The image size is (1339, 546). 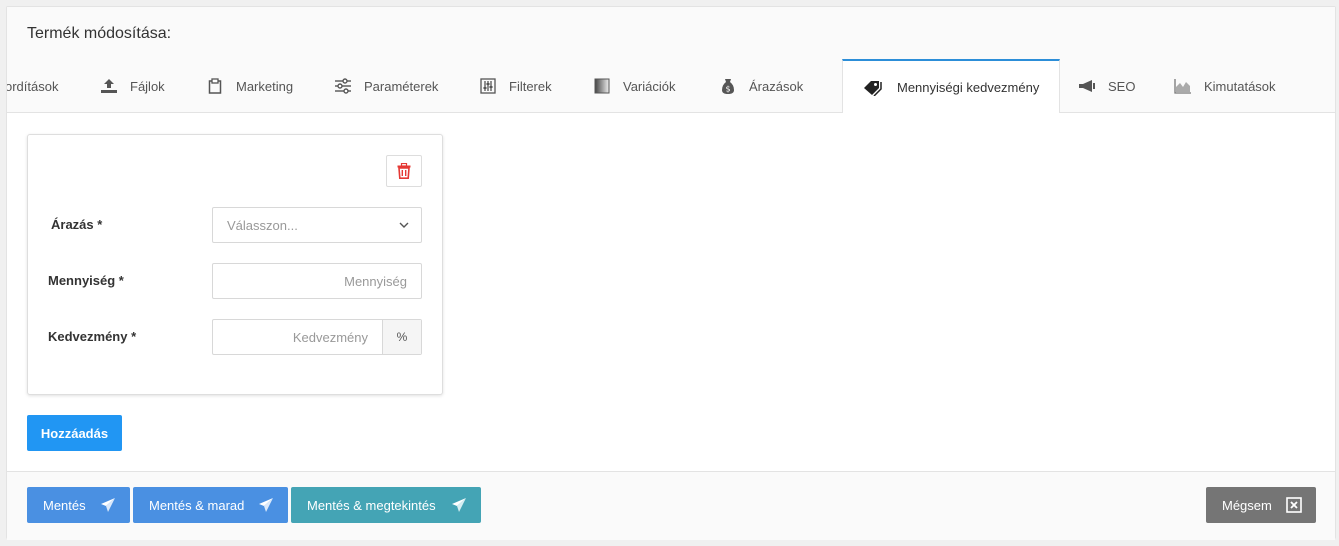 I want to click on chevron-down-icon, so click(x=404, y=225).